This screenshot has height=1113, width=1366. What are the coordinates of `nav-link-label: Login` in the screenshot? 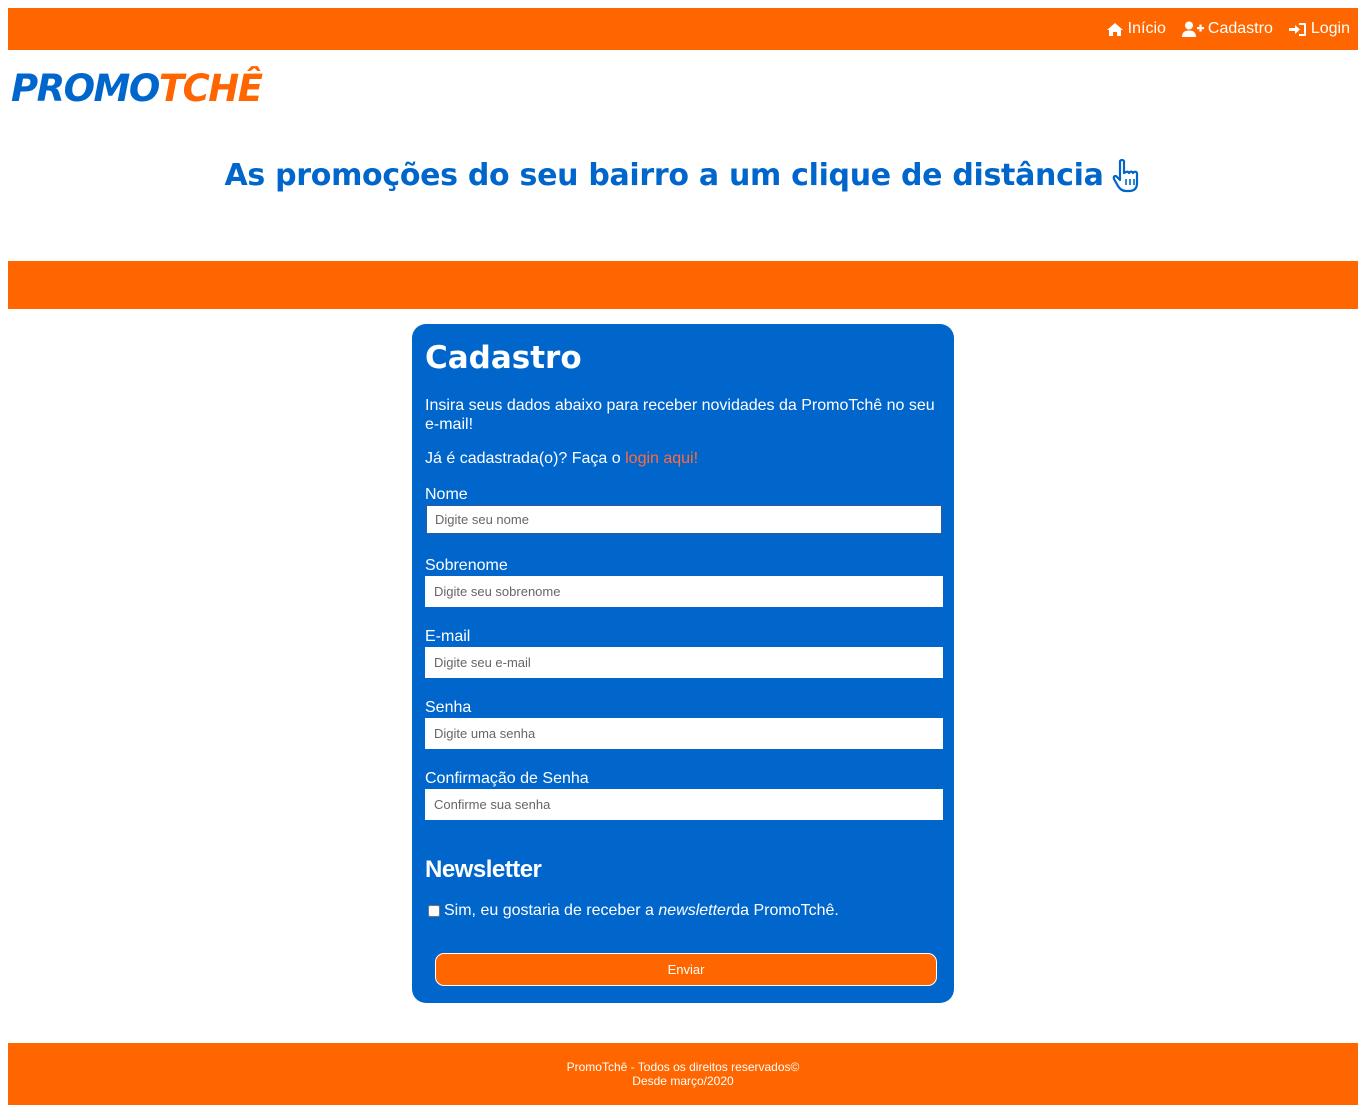 It's located at (1330, 28).